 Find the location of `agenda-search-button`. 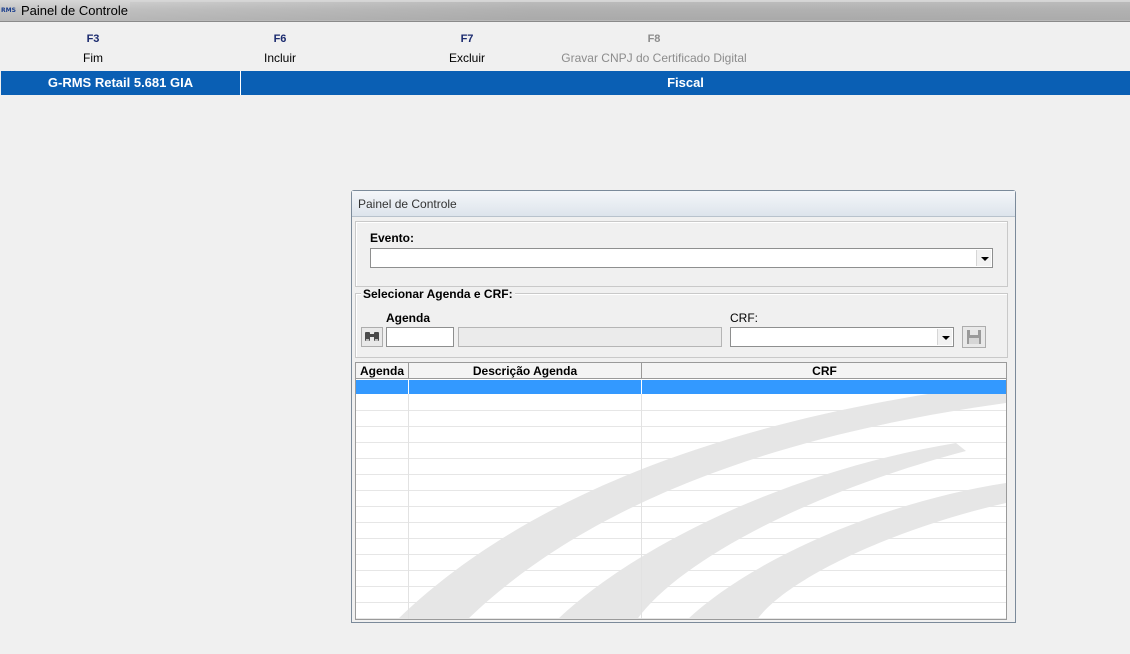

agenda-search-button is located at coordinates (372, 337).